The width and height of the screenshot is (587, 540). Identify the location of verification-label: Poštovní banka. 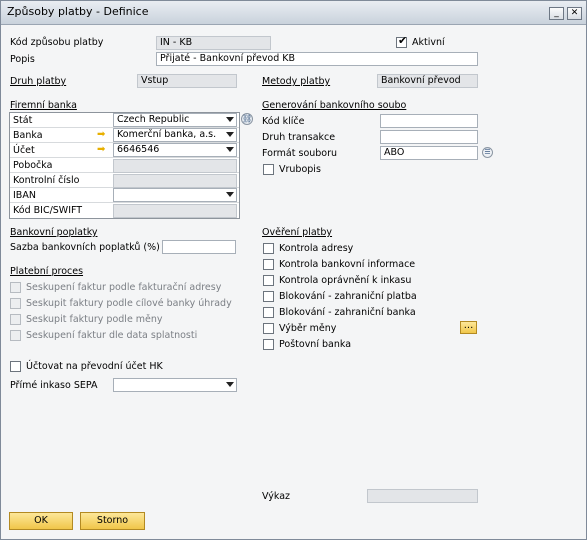
(315, 344).